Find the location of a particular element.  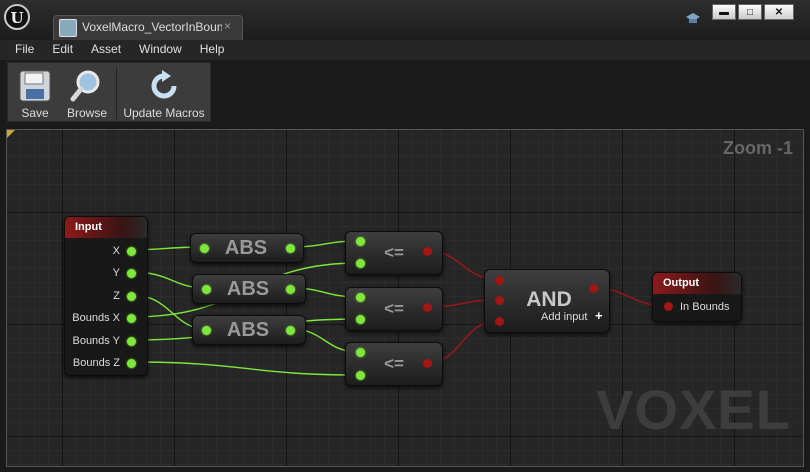

cmp1-b-pin is located at coordinates (360, 263).